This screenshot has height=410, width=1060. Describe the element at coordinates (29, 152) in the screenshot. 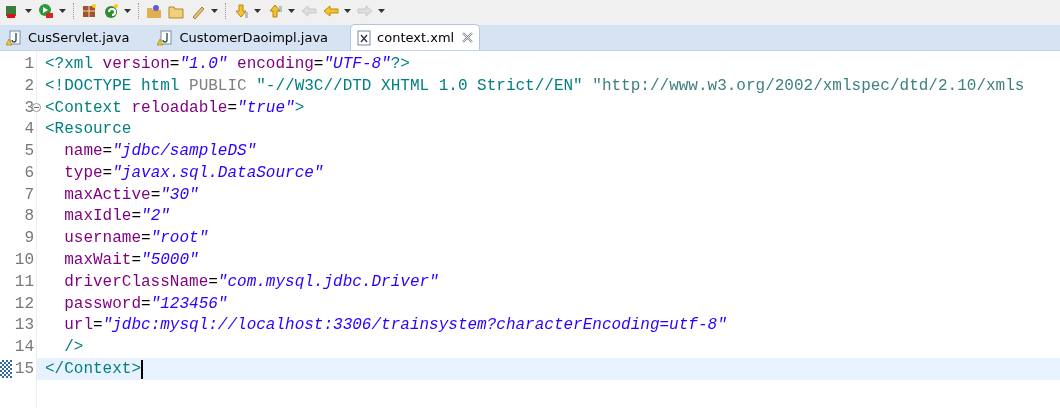

I see `line-number: 5` at that location.